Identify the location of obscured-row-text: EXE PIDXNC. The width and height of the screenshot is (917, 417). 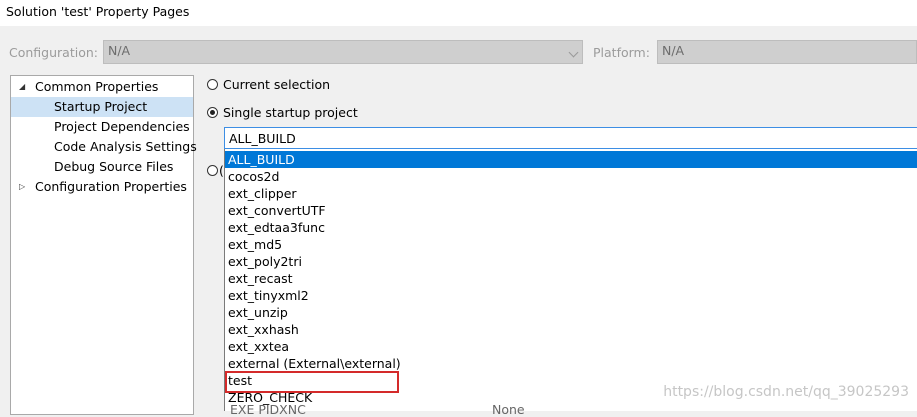
(268, 409).